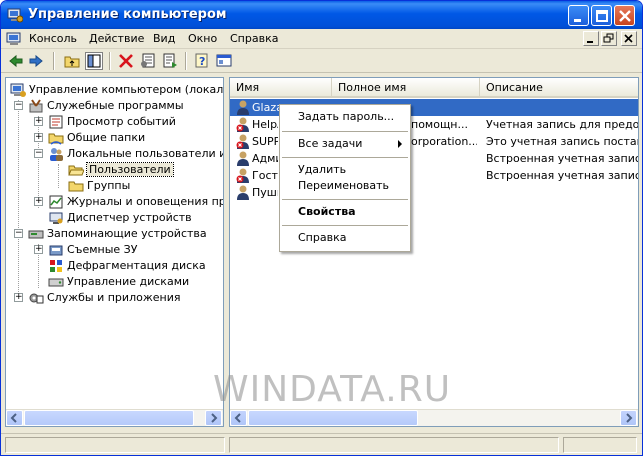 Image resolution: width=643 pixels, height=456 pixels. I want to click on tree-item-defragmentation: Дефрагментация диска, so click(127, 266).